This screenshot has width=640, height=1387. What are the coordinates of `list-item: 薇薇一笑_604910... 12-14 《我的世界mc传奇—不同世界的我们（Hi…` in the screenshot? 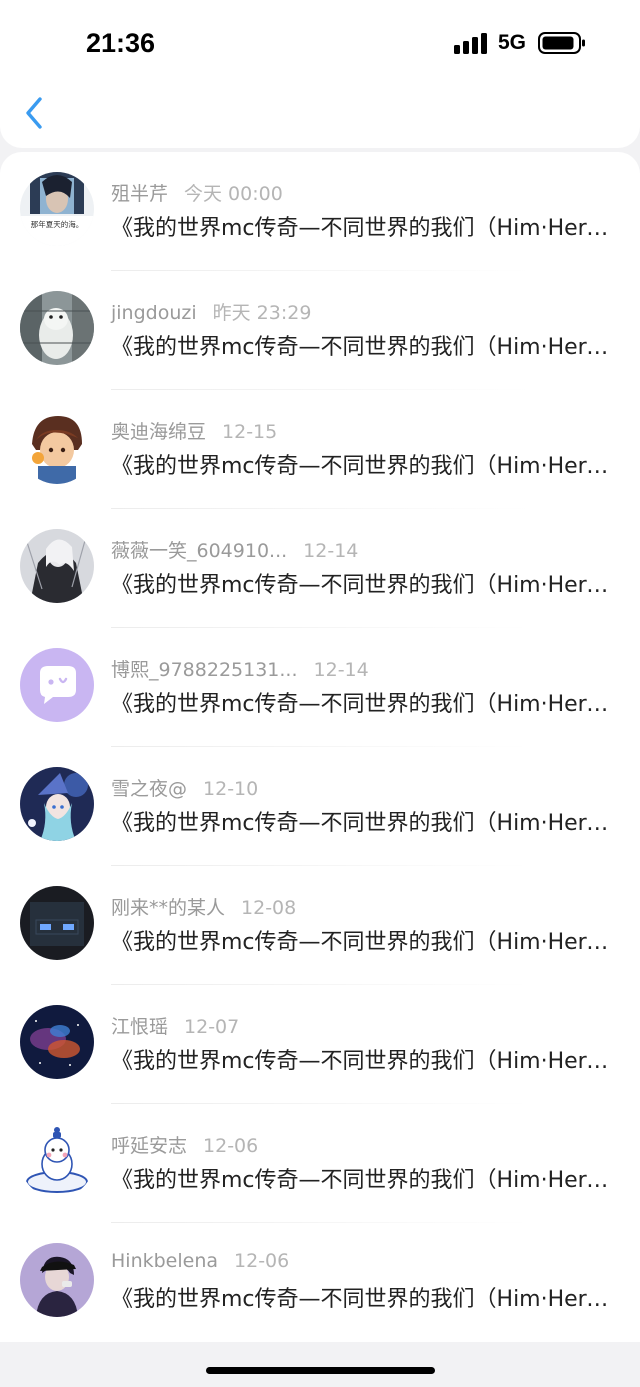 It's located at (320, 568).